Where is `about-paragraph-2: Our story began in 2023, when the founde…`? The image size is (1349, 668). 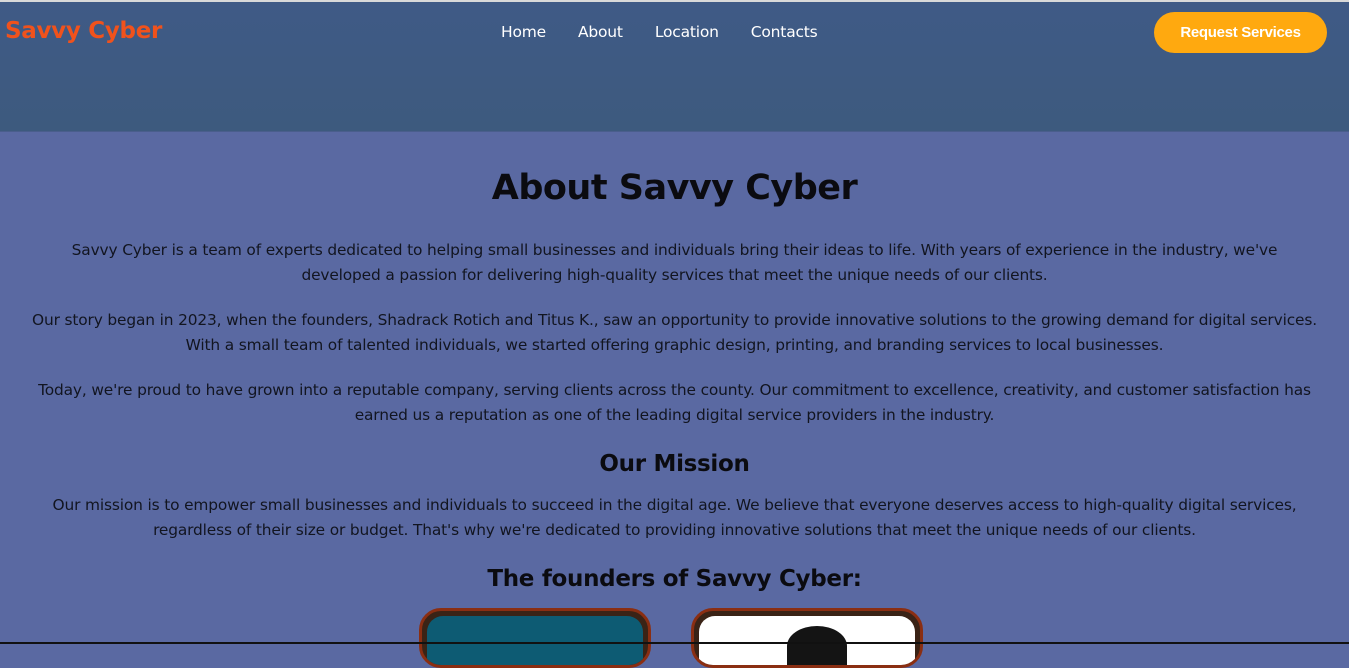 about-paragraph-2: Our story began in 2023, when the founde… is located at coordinates (674, 332).